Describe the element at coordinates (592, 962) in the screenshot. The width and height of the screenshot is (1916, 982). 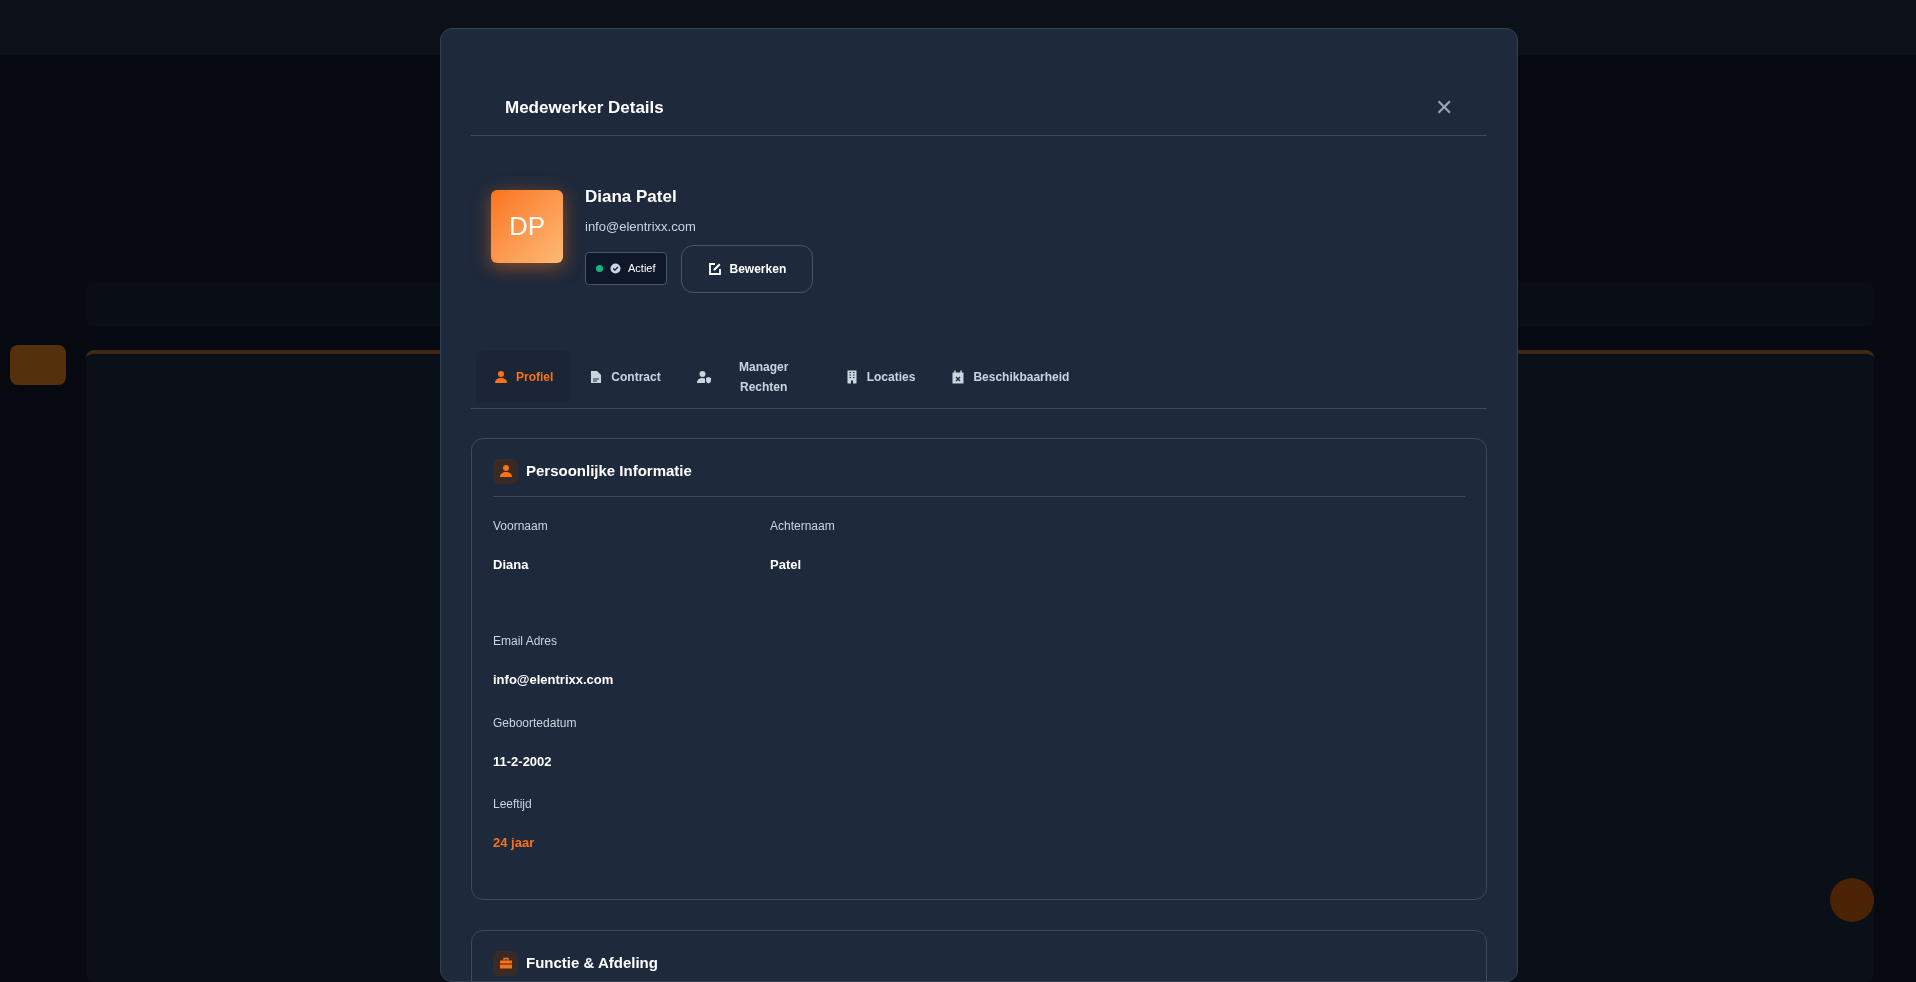
I see `section-title: Functie & Afdeling` at that location.